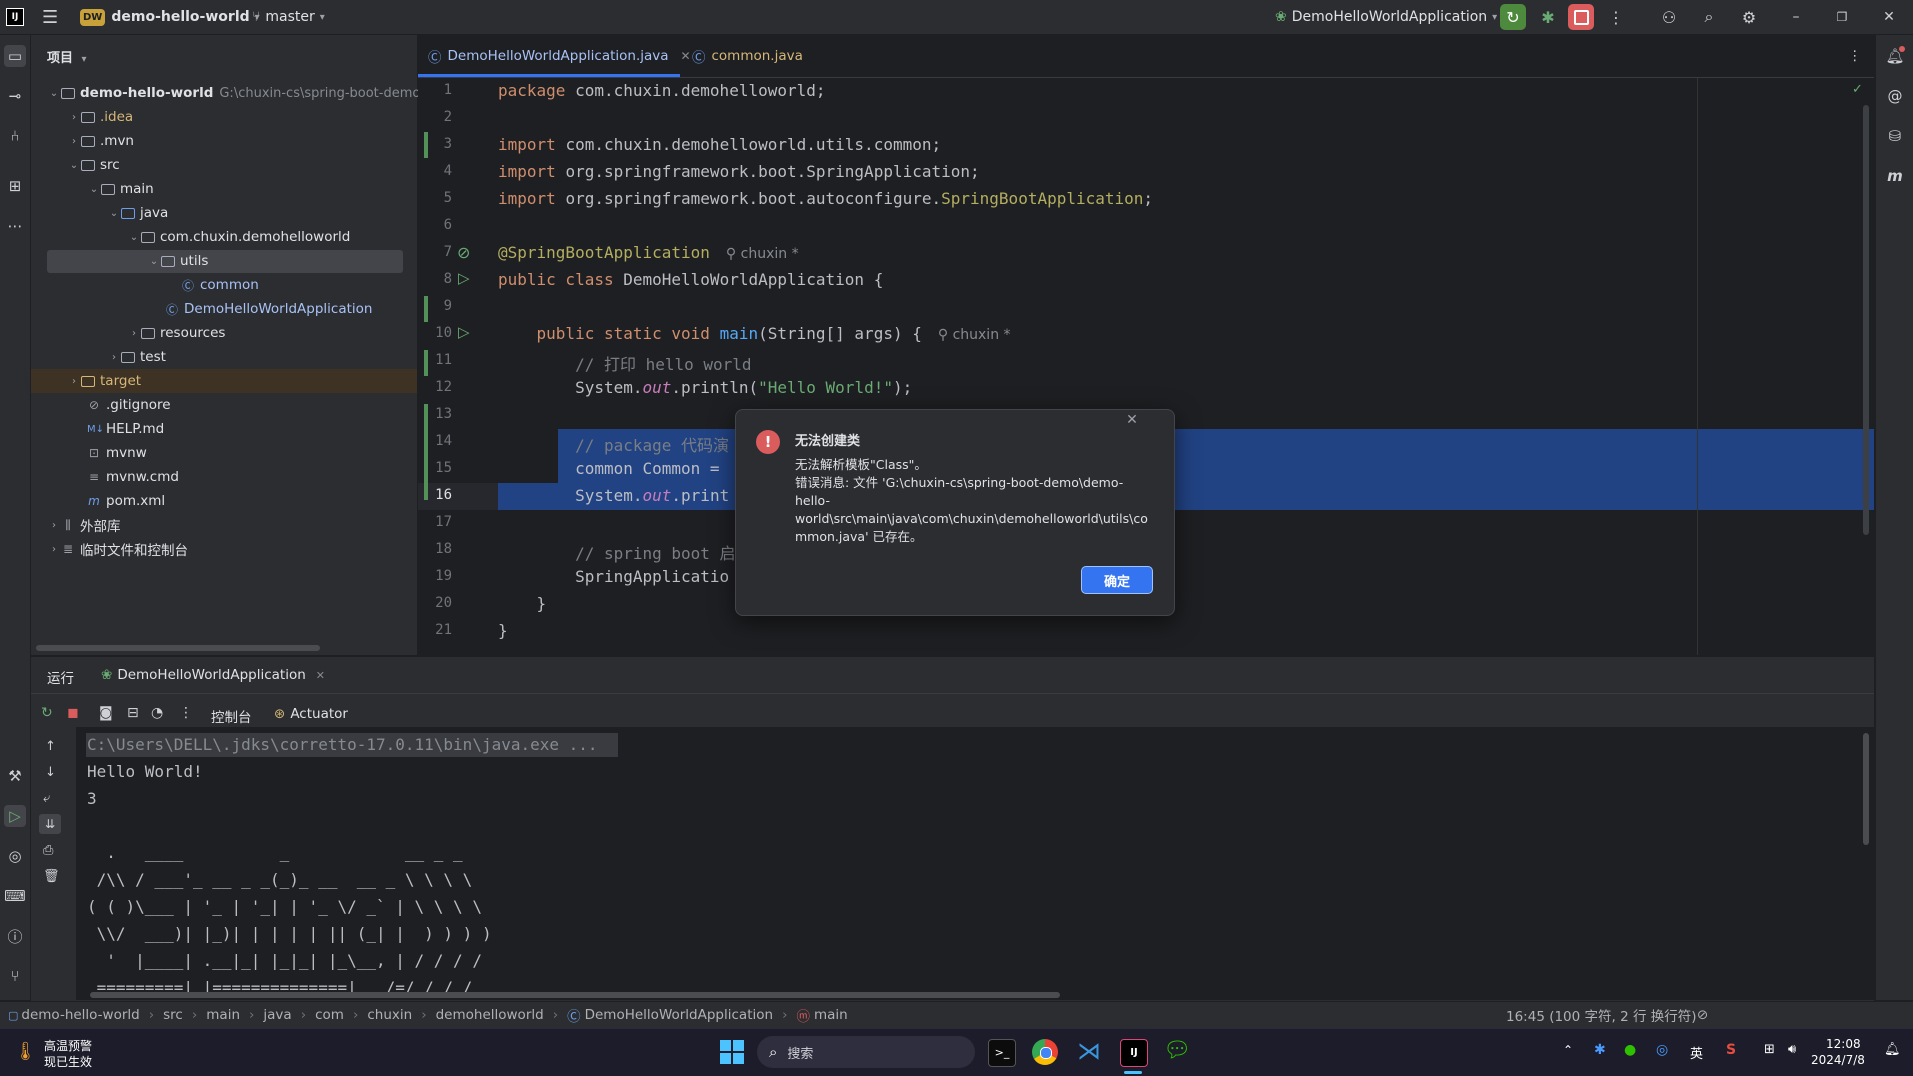 The width and height of the screenshot is (1913, 1076). I want to click on branch-switcher: ⑂ master ▾, so click(288, 17).